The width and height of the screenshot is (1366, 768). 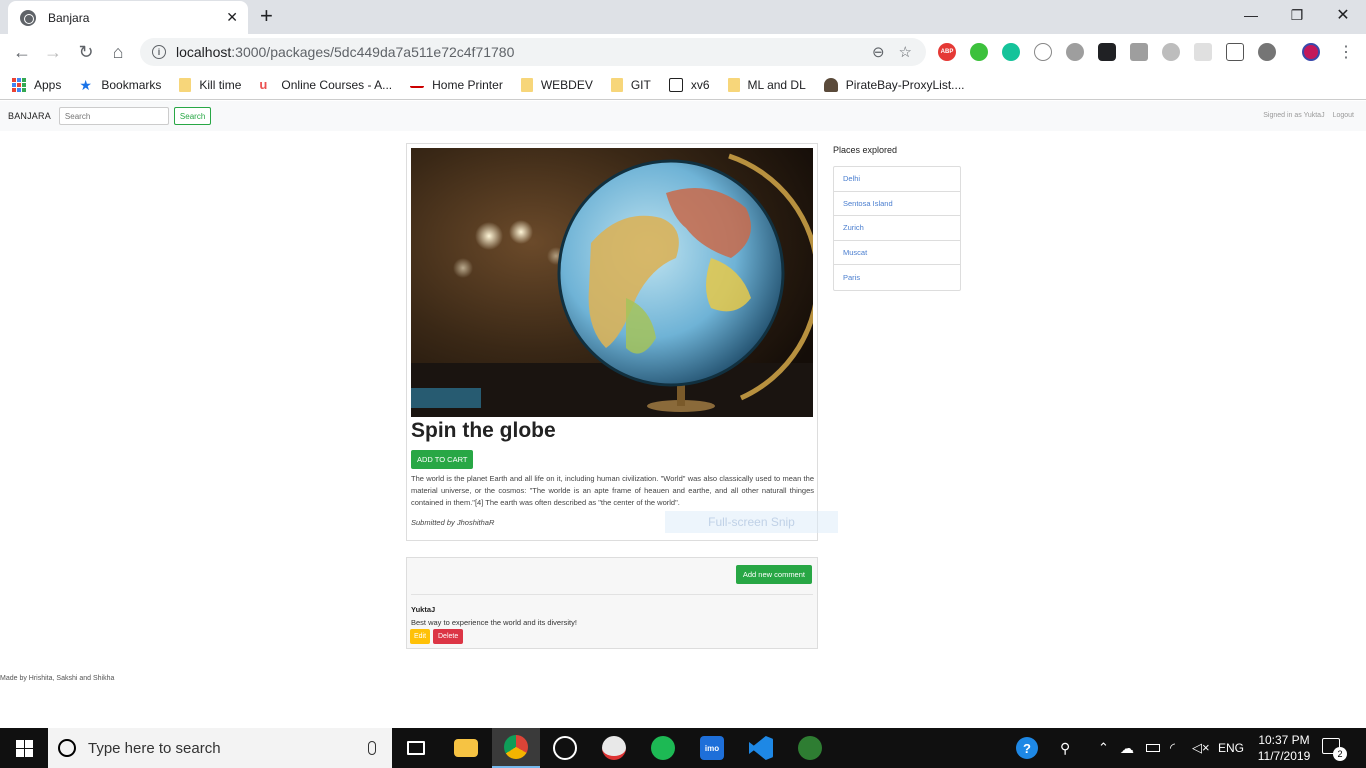 What do you see at coordinates (905, 52) in the screenshot?
I see `bookmark-star-icon: ☆` at bounding box center [905, 52].